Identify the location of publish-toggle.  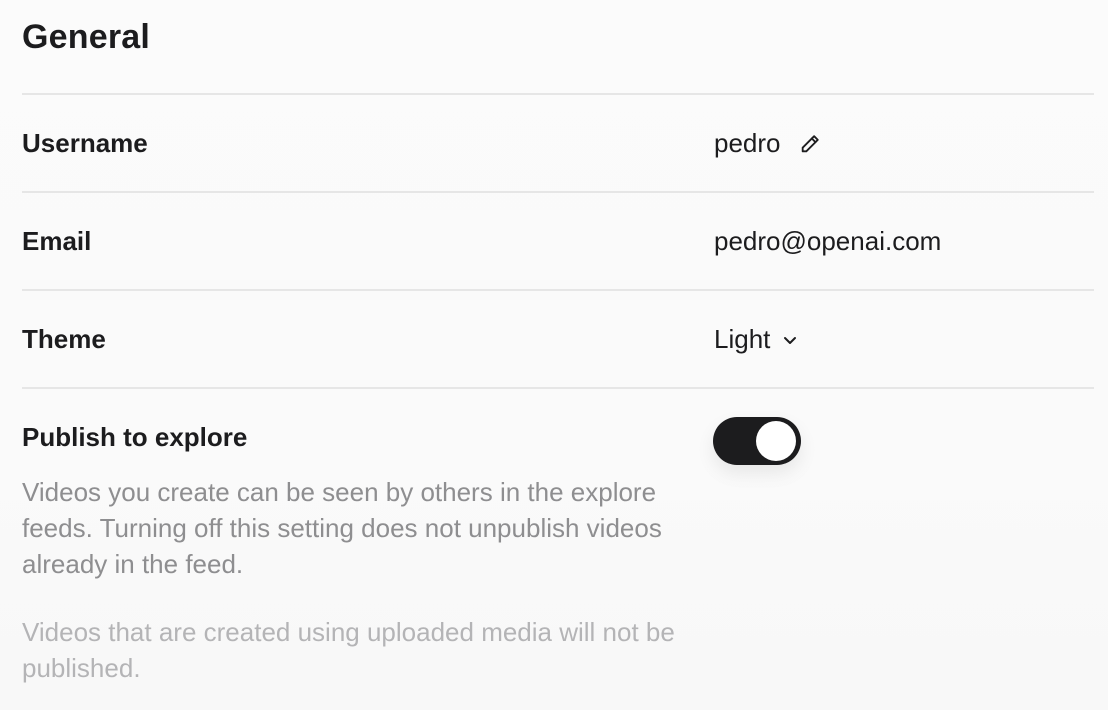
(757, 441).